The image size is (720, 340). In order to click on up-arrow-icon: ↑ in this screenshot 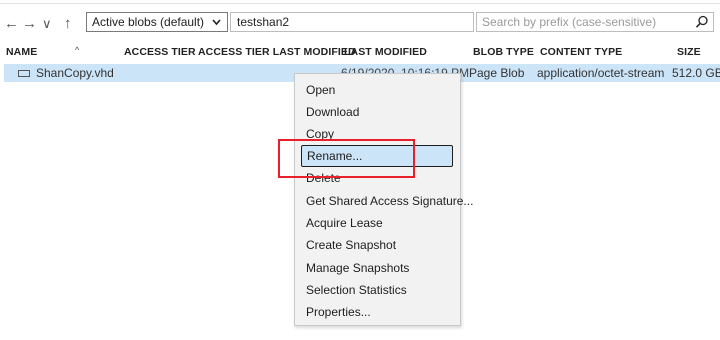, I will do `click(68, 24)`.